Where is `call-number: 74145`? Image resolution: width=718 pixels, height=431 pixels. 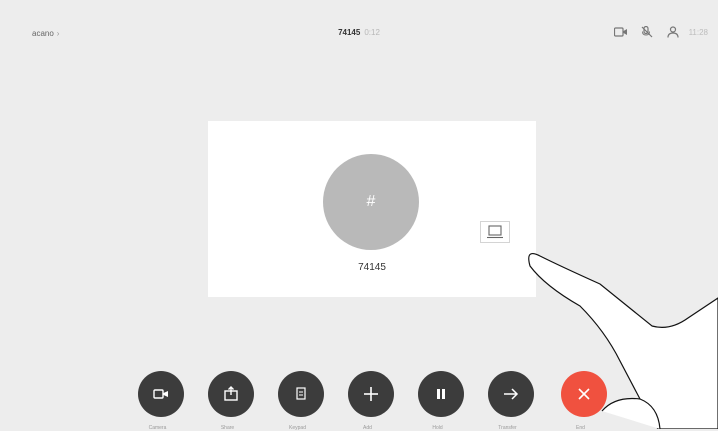
call-number: 74145 is located at coordinates (349, 32).